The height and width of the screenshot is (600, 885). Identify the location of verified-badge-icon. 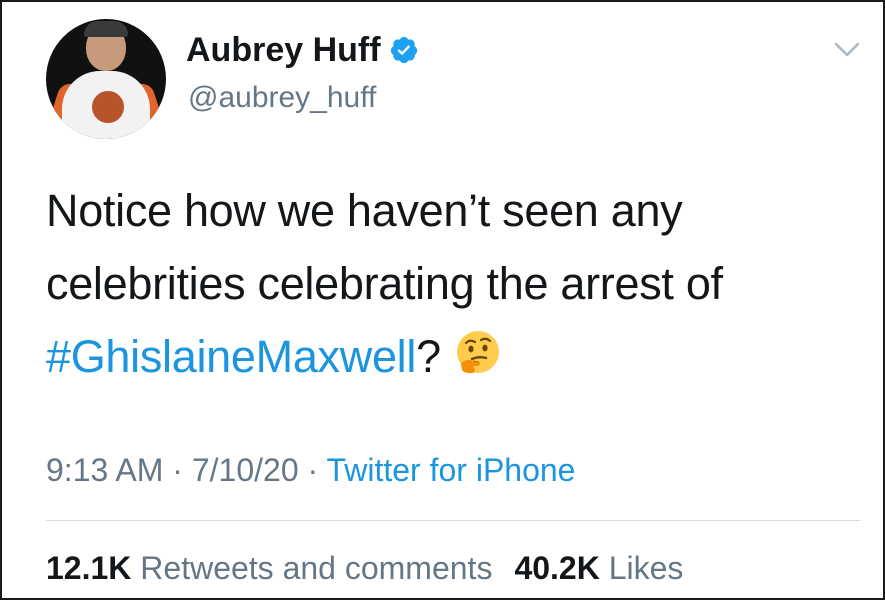
(403, 50).